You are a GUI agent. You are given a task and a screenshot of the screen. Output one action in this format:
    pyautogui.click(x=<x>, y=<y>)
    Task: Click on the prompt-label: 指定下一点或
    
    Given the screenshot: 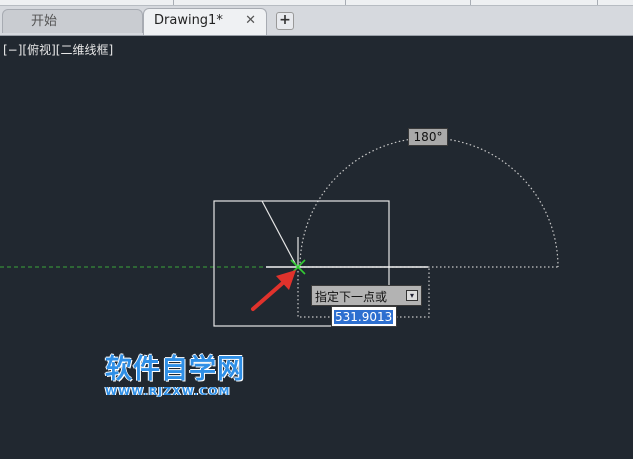 What is the action you would take?
    pyautogui.click(x=351, y=297)
    